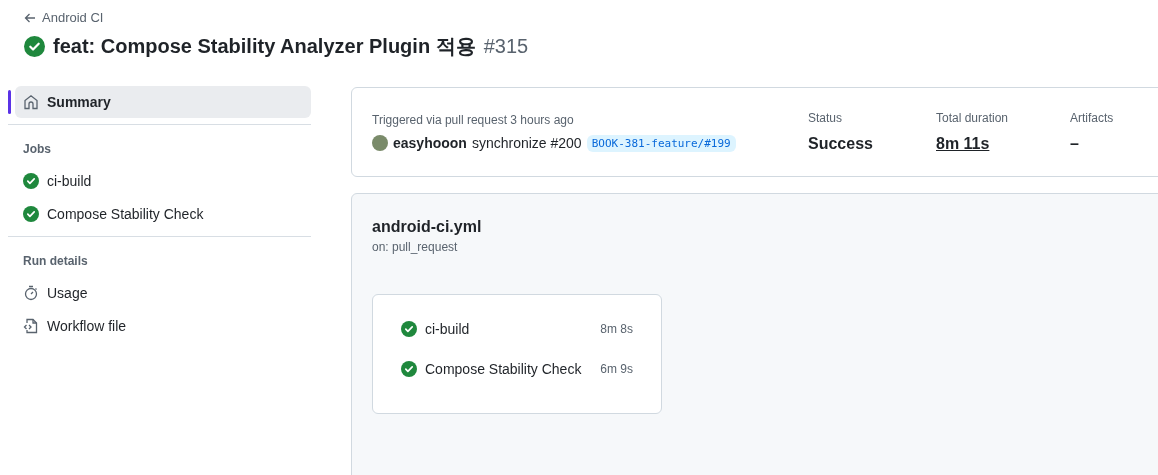  Describe the element at coordinates (661, 143) in the screenshot. I see `branch-tag: BOOK-381-feature/#199` at that location.